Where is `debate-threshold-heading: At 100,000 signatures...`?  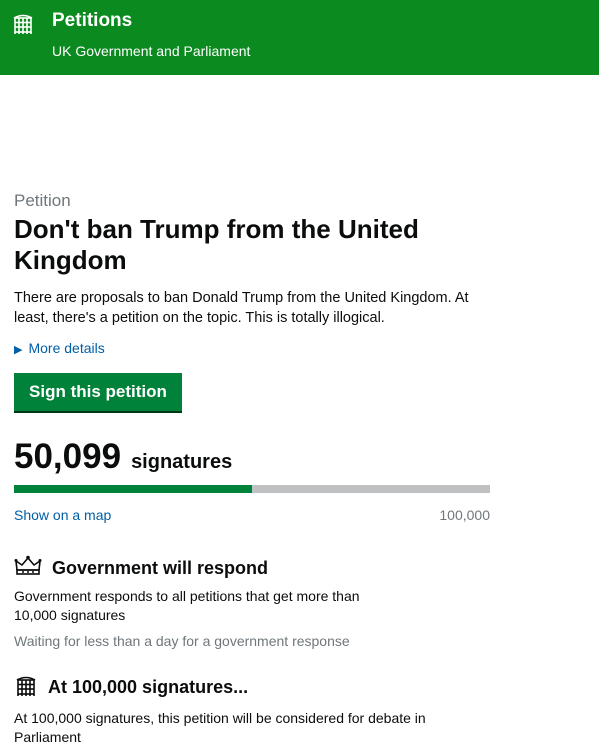
debate-threshold-heading: At 100,000 signatures... is located at coordinates (131, 687).